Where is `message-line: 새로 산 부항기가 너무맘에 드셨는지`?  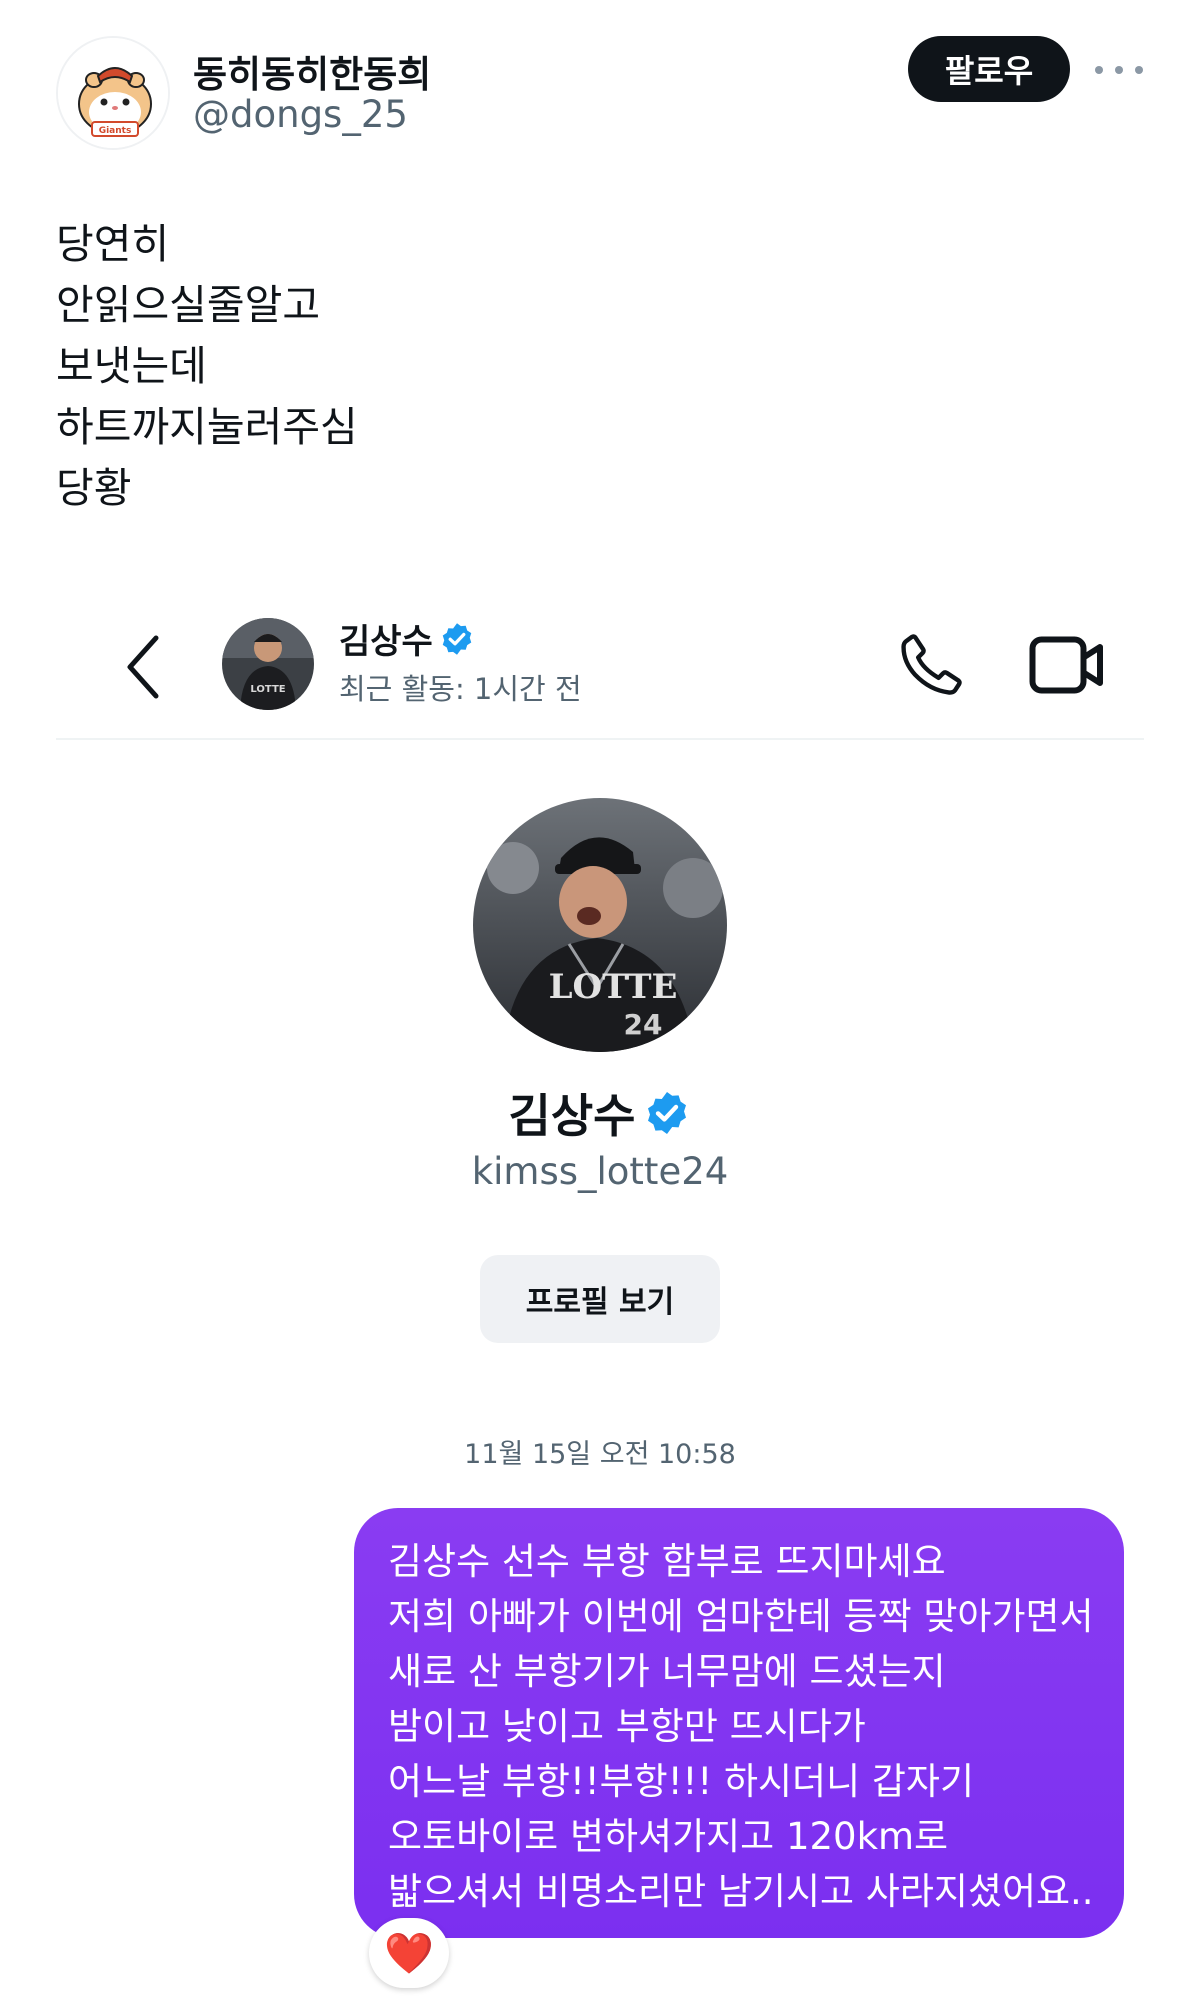 message-line: 새로 산 부항기가 너무맘에 드셨는지 is located at coordinates (667, 1671).